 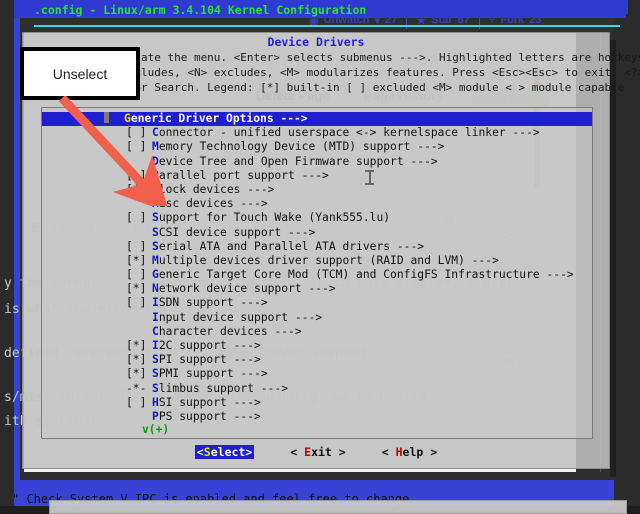 What do you see at coordinates (196, 303) in the screenshot?
I see `menu-item-label: SDN support` at bounding box center [196, 303].